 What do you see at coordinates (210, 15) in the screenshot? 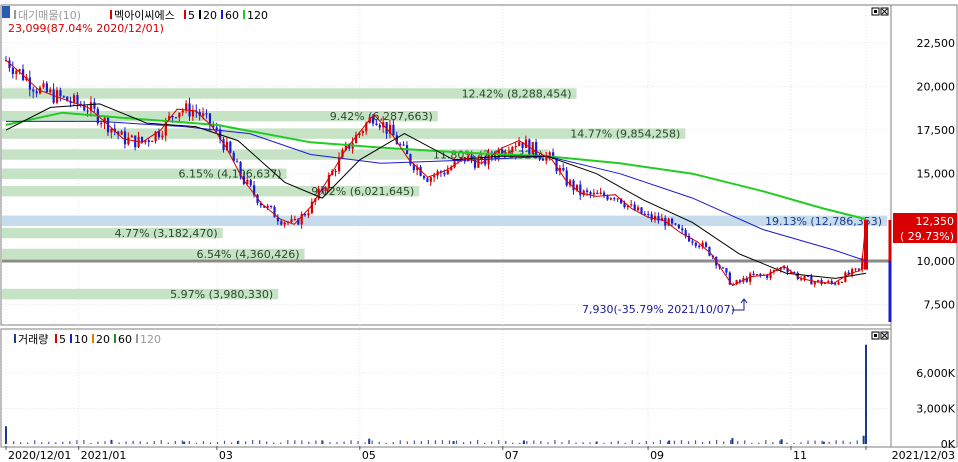
I see `legend-label: 20` at bounding box center [210, 15].